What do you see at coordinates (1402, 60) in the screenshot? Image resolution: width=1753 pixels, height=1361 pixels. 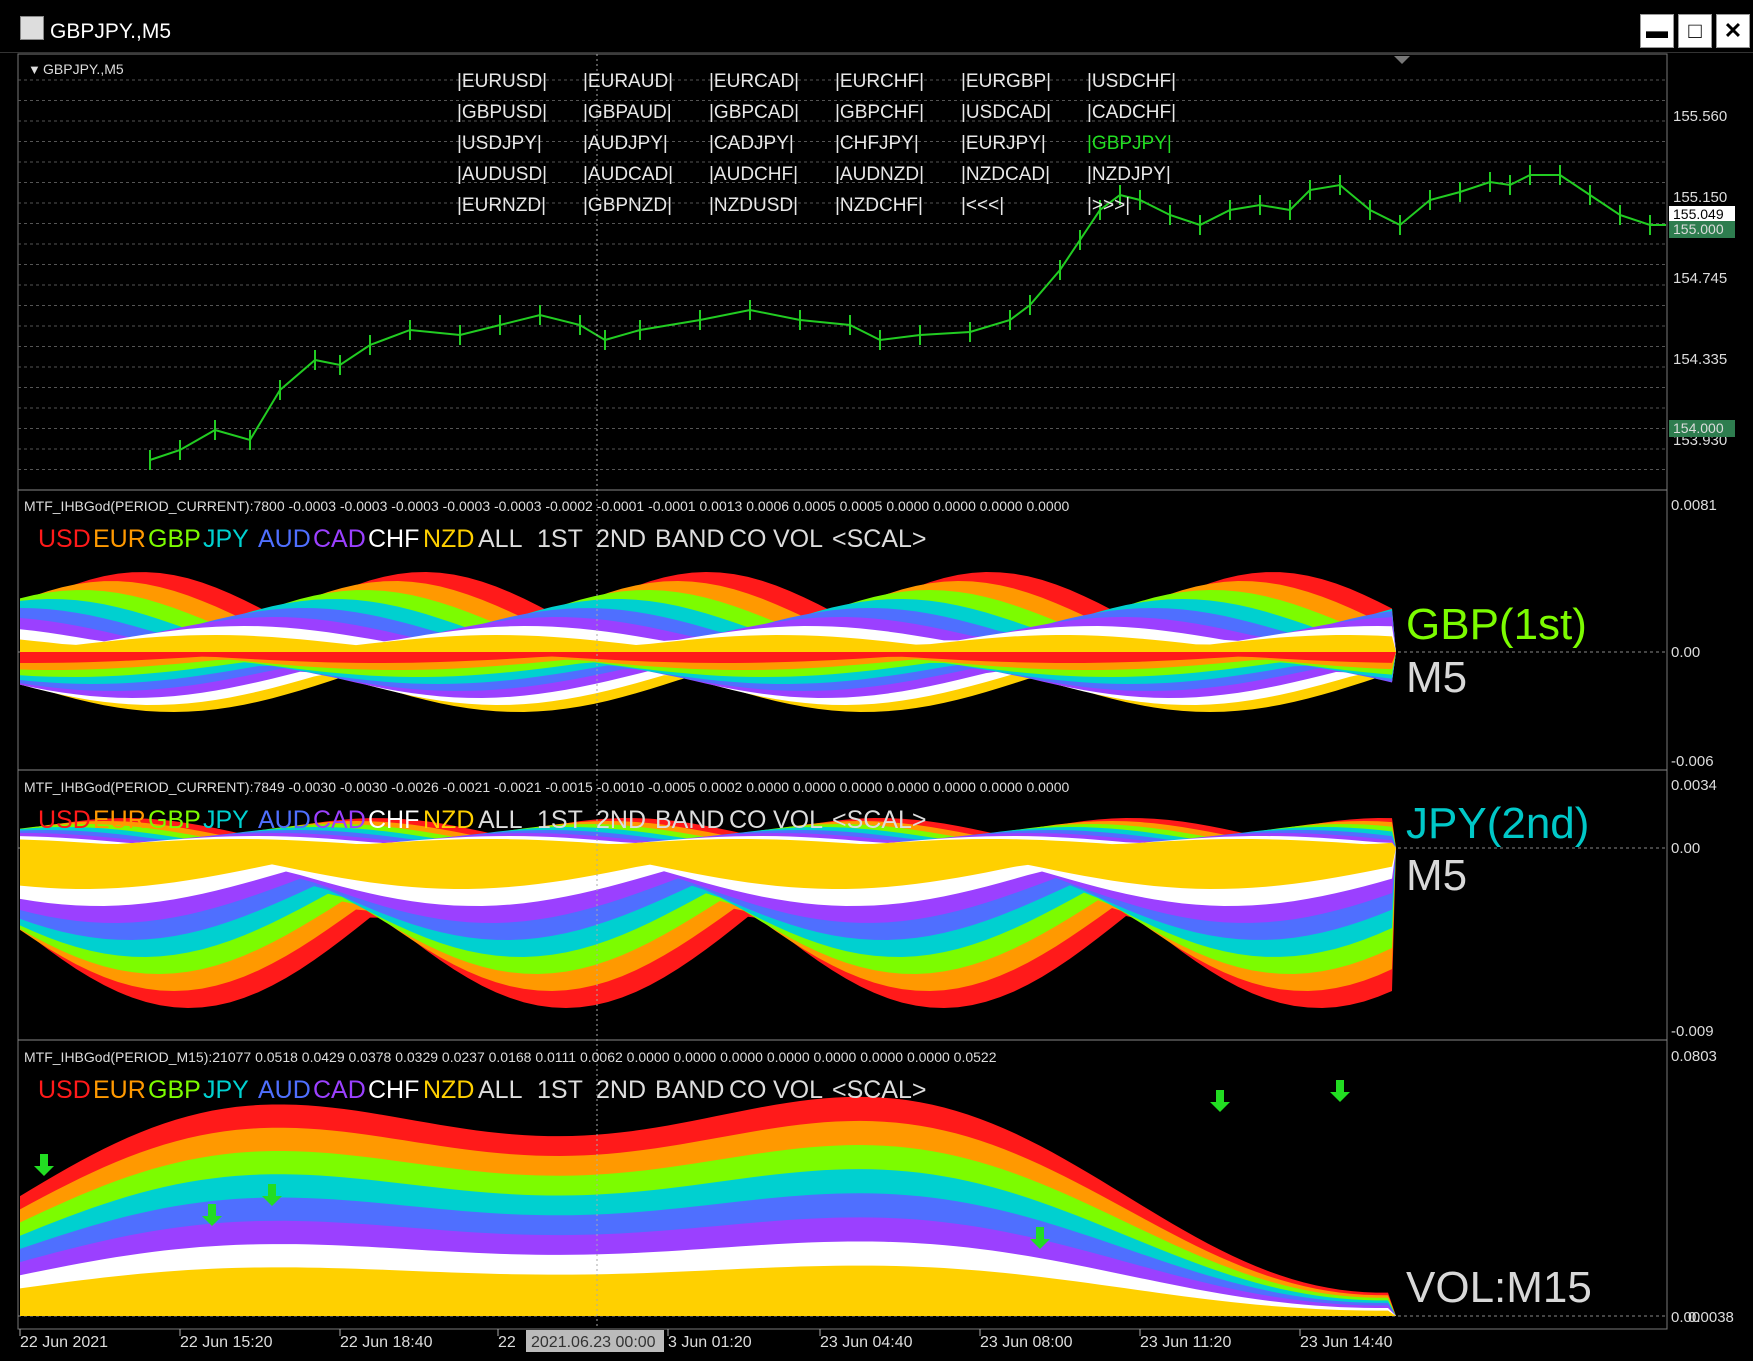 I see `chart-shift-marker` at bounding box center [1402, 60].